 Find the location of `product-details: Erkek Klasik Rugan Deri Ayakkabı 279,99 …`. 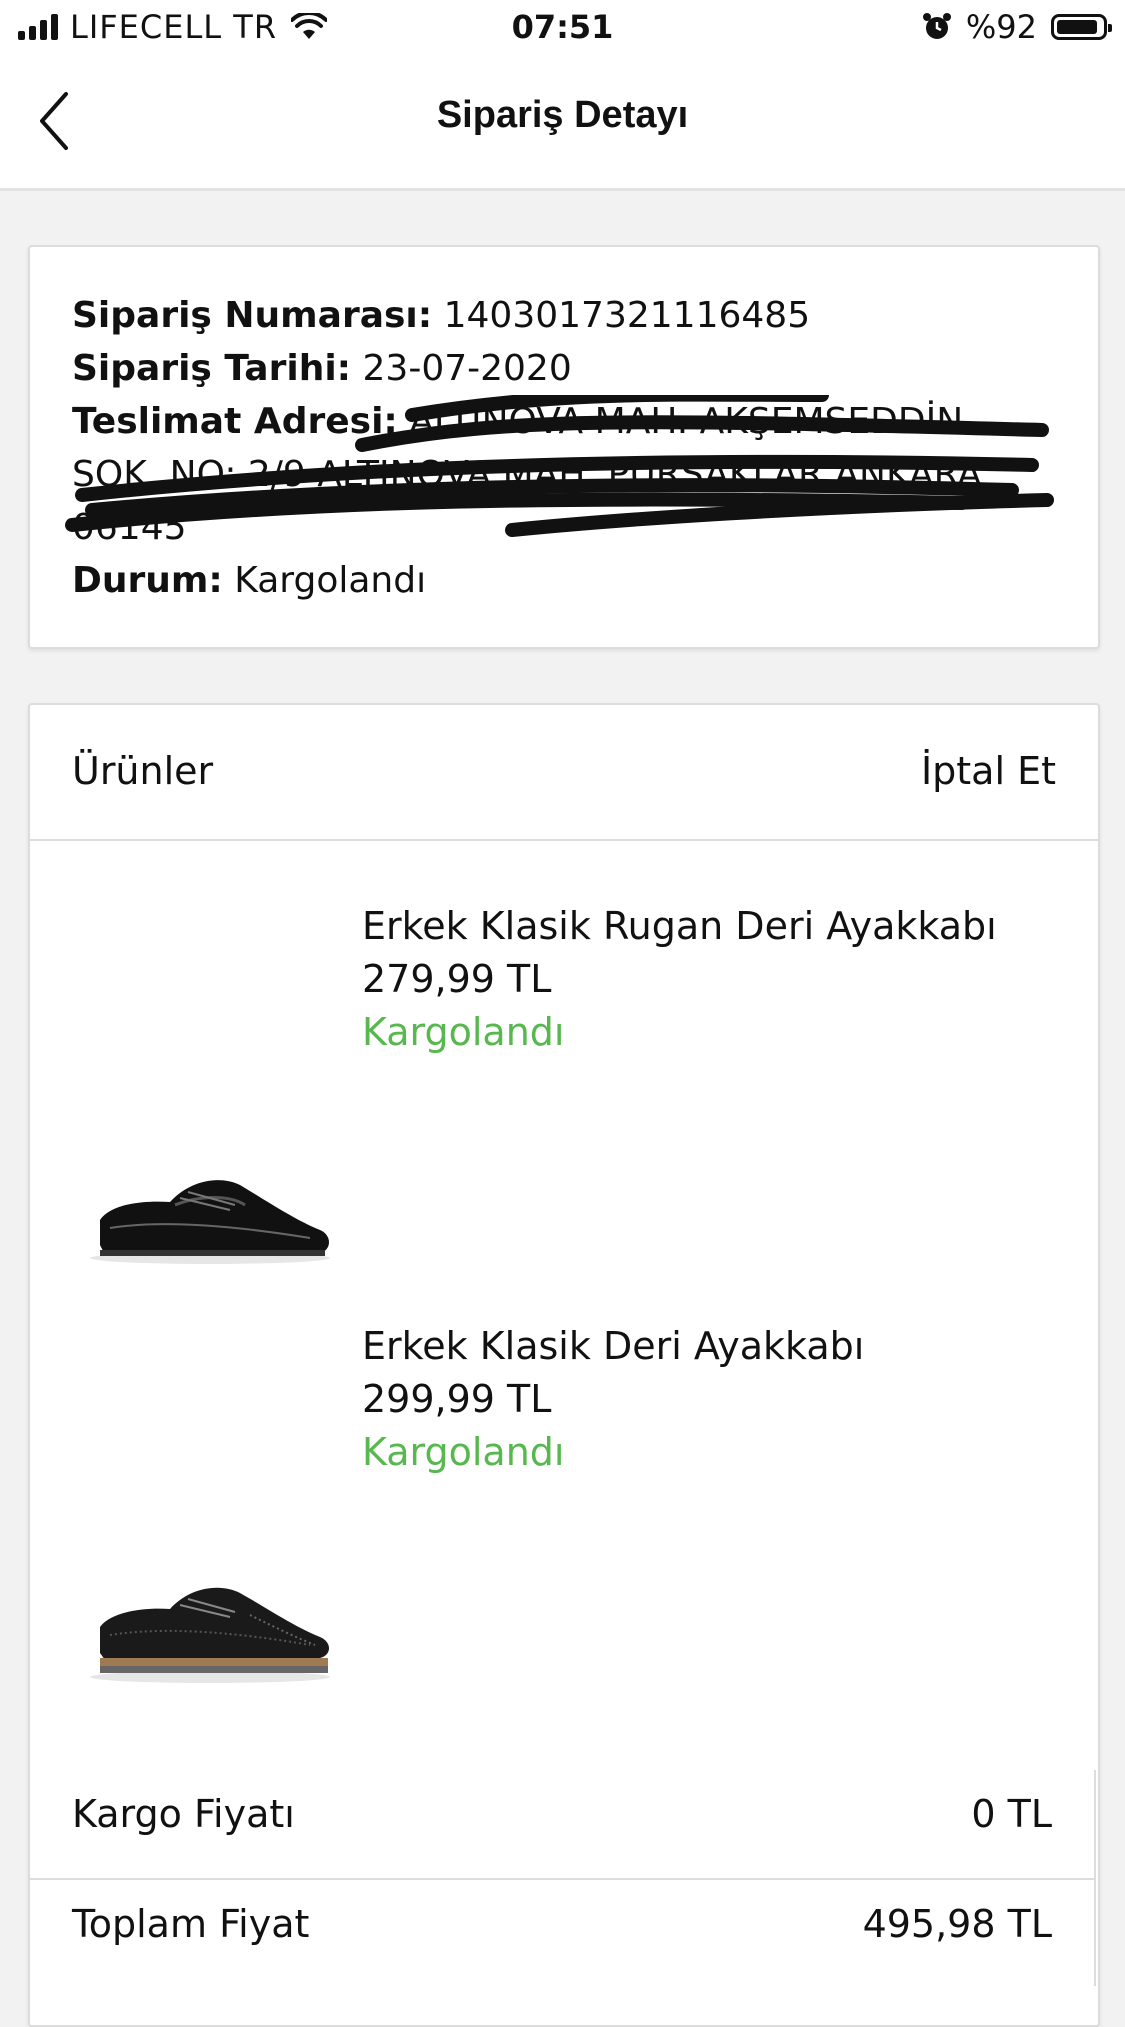

product-details: Erkek Klasik Rugan Deri Ayakkabı 279,99 … is located at coordinates (679, 979).